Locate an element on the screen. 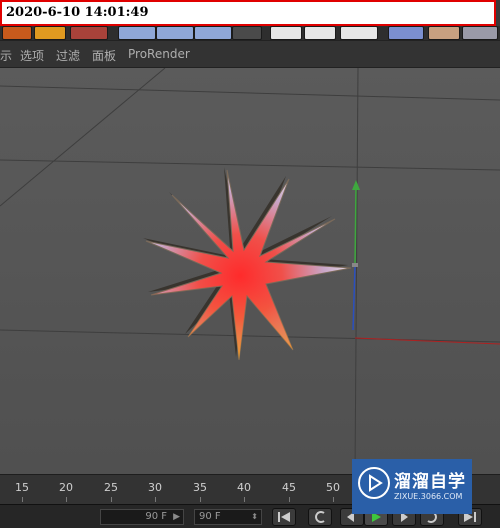 Image resolution: width=500 pixels, height=528 pixels. tick-label: 25 is located at coordinates (111, 487).